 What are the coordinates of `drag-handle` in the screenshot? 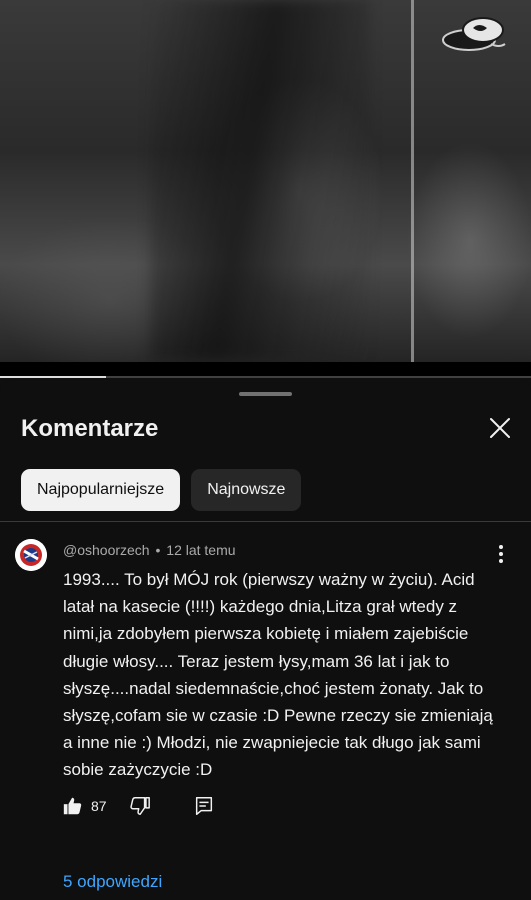 It's located at (265, 394).